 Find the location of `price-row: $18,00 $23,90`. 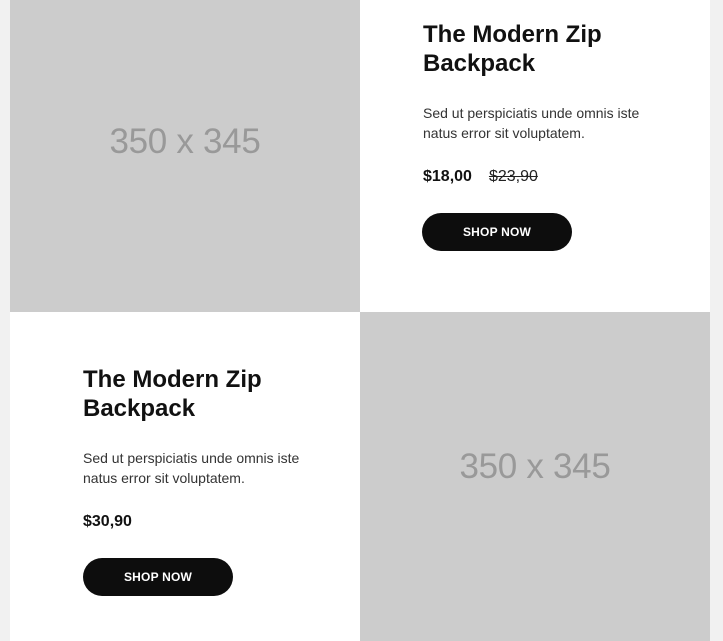

price-row: $18,00 $23,90 is located at coordinates (480, 177).